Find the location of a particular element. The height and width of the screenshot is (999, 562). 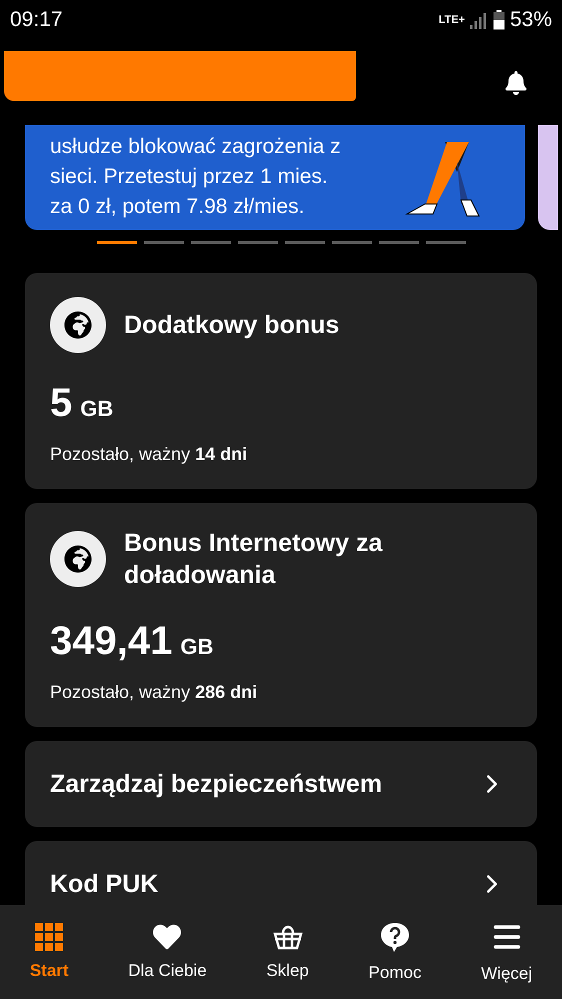

nav-tab: Więcej is located at coordinates (506, 952).